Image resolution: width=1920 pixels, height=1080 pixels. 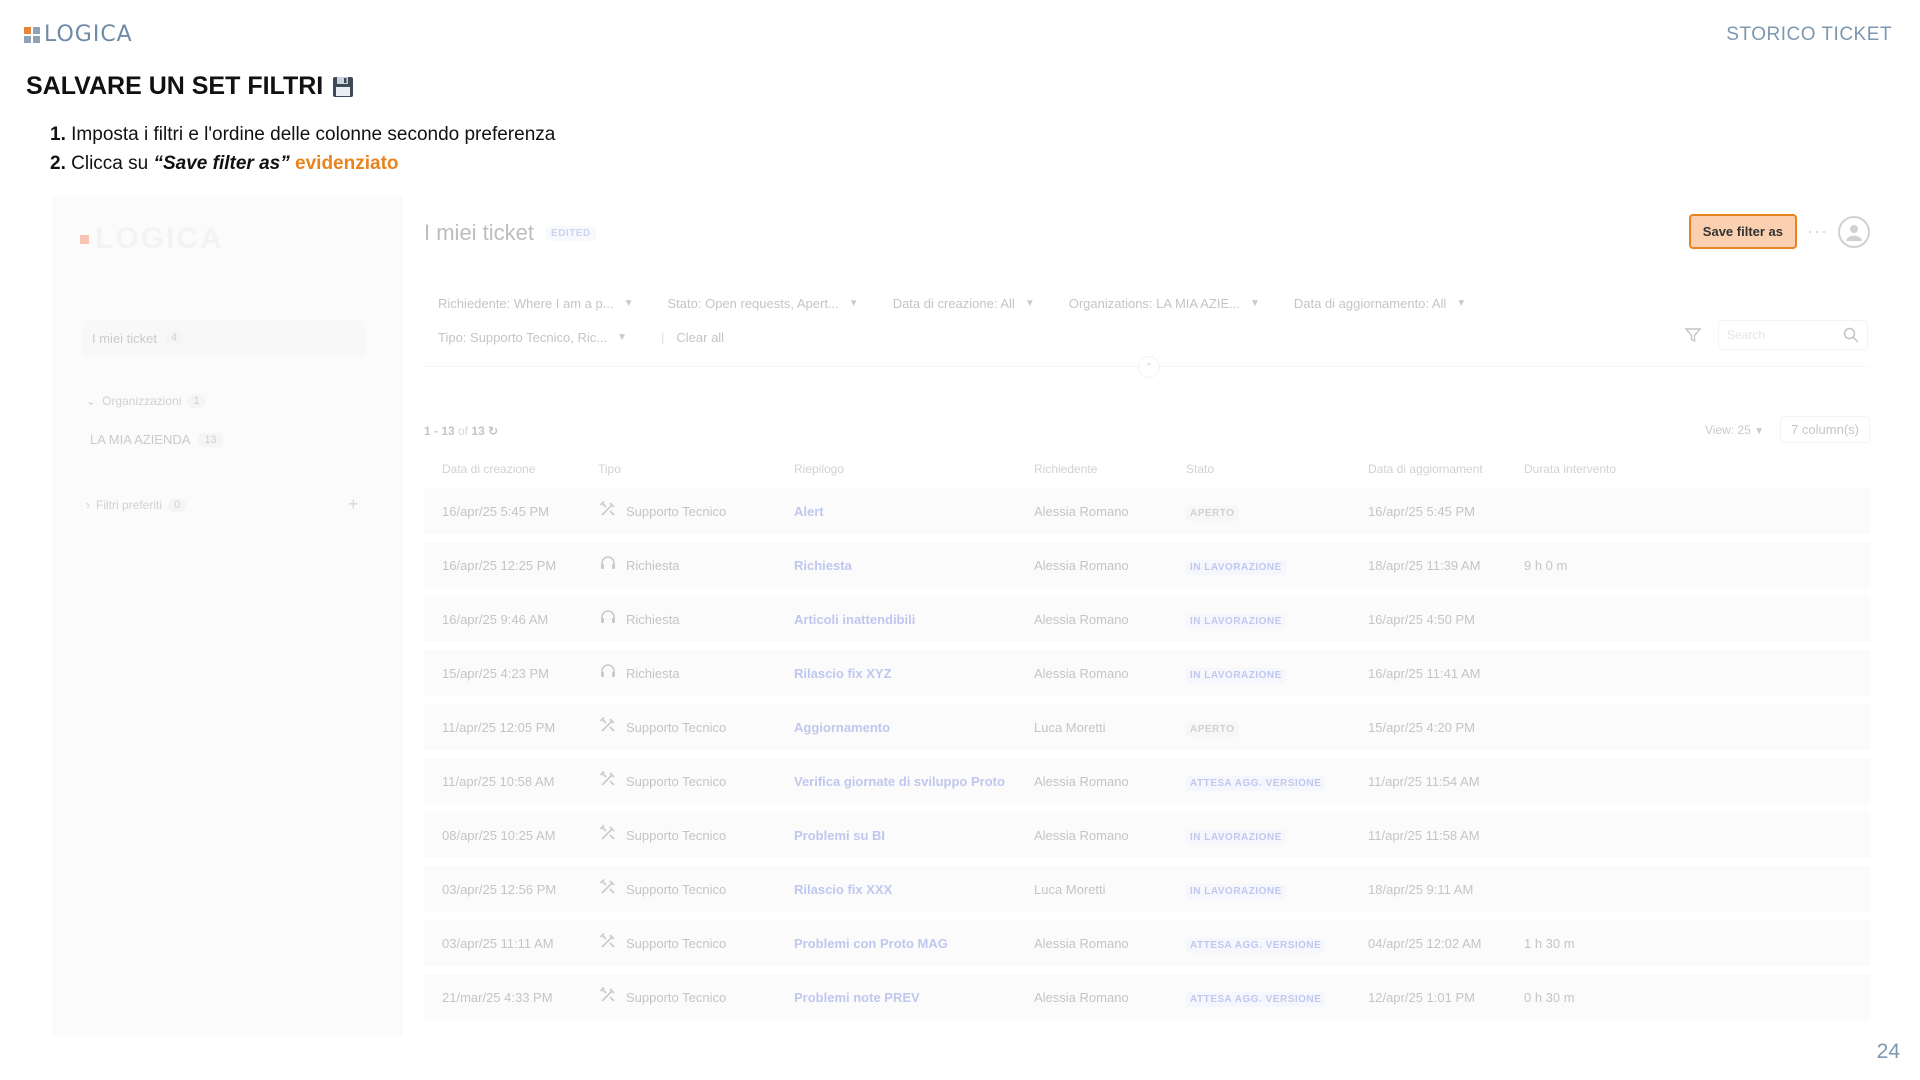 I want to click on cell-created: 16/apr/25 9:46 AM, so click(x=495, y=619).